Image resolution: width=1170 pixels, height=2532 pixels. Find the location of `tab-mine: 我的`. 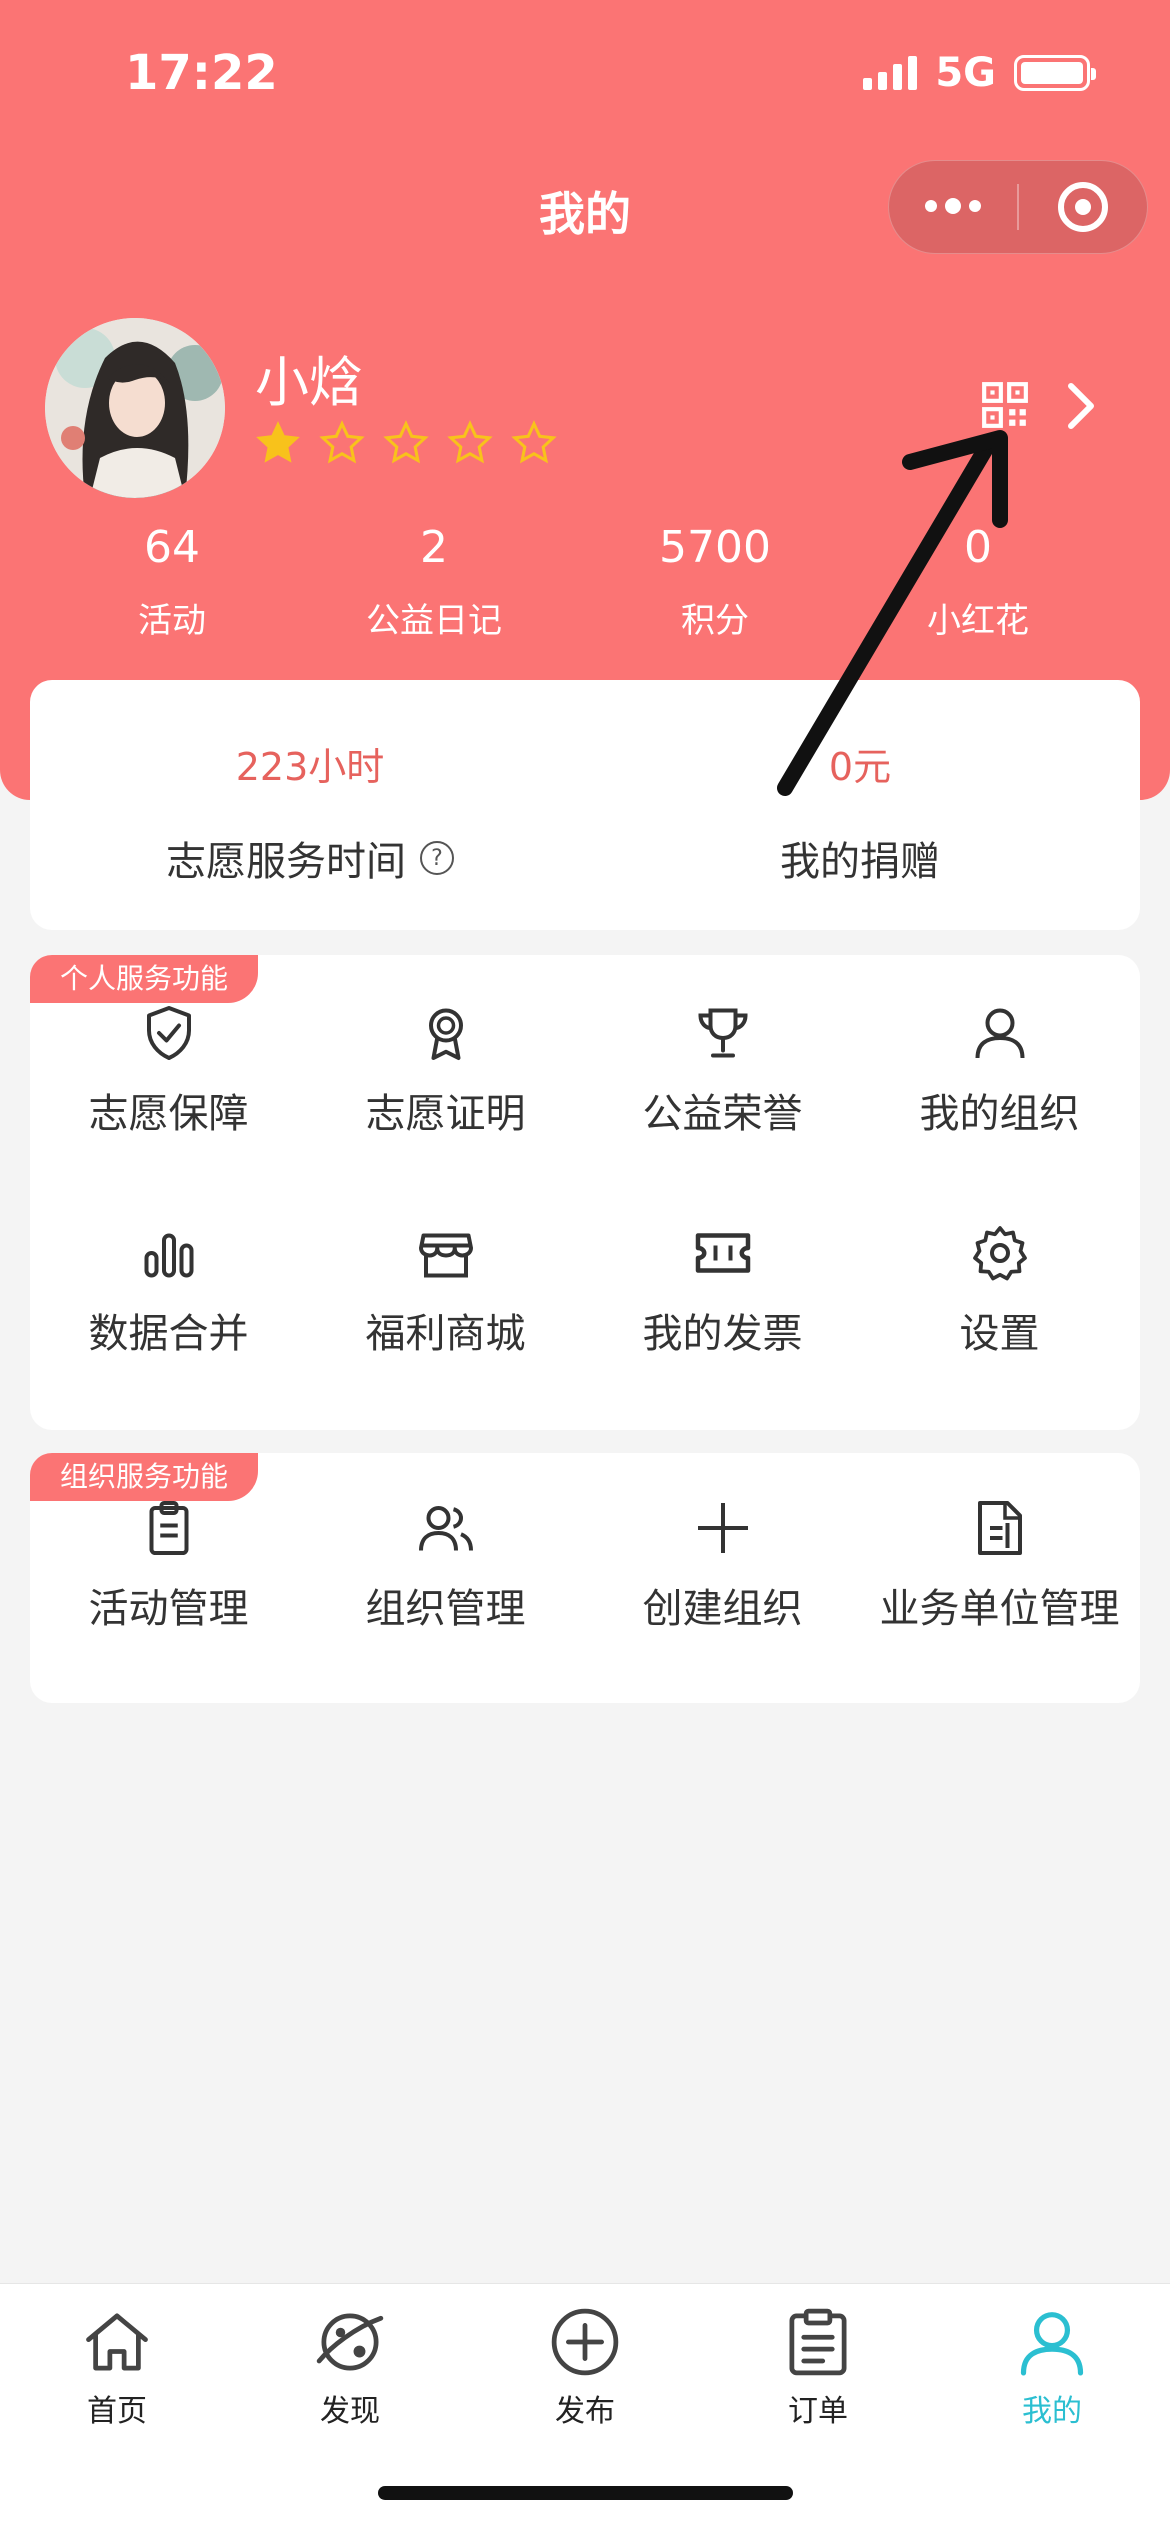

tab-mine: 我的 is located at coordinates (1052, 2367).